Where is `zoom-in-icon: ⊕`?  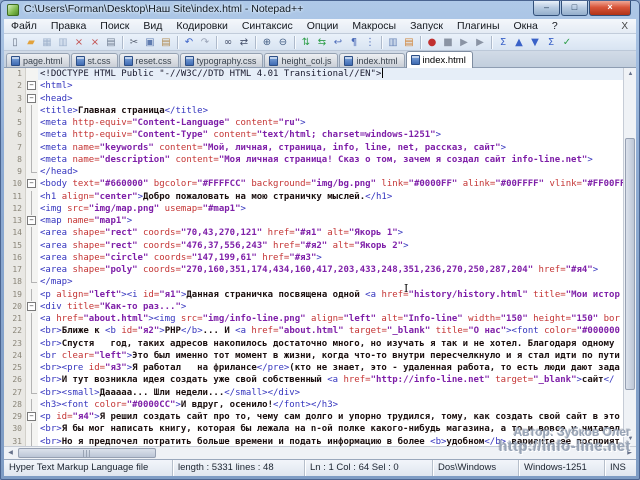
zoom-in-icon: ⊕ is located at coordinates (267, 42).